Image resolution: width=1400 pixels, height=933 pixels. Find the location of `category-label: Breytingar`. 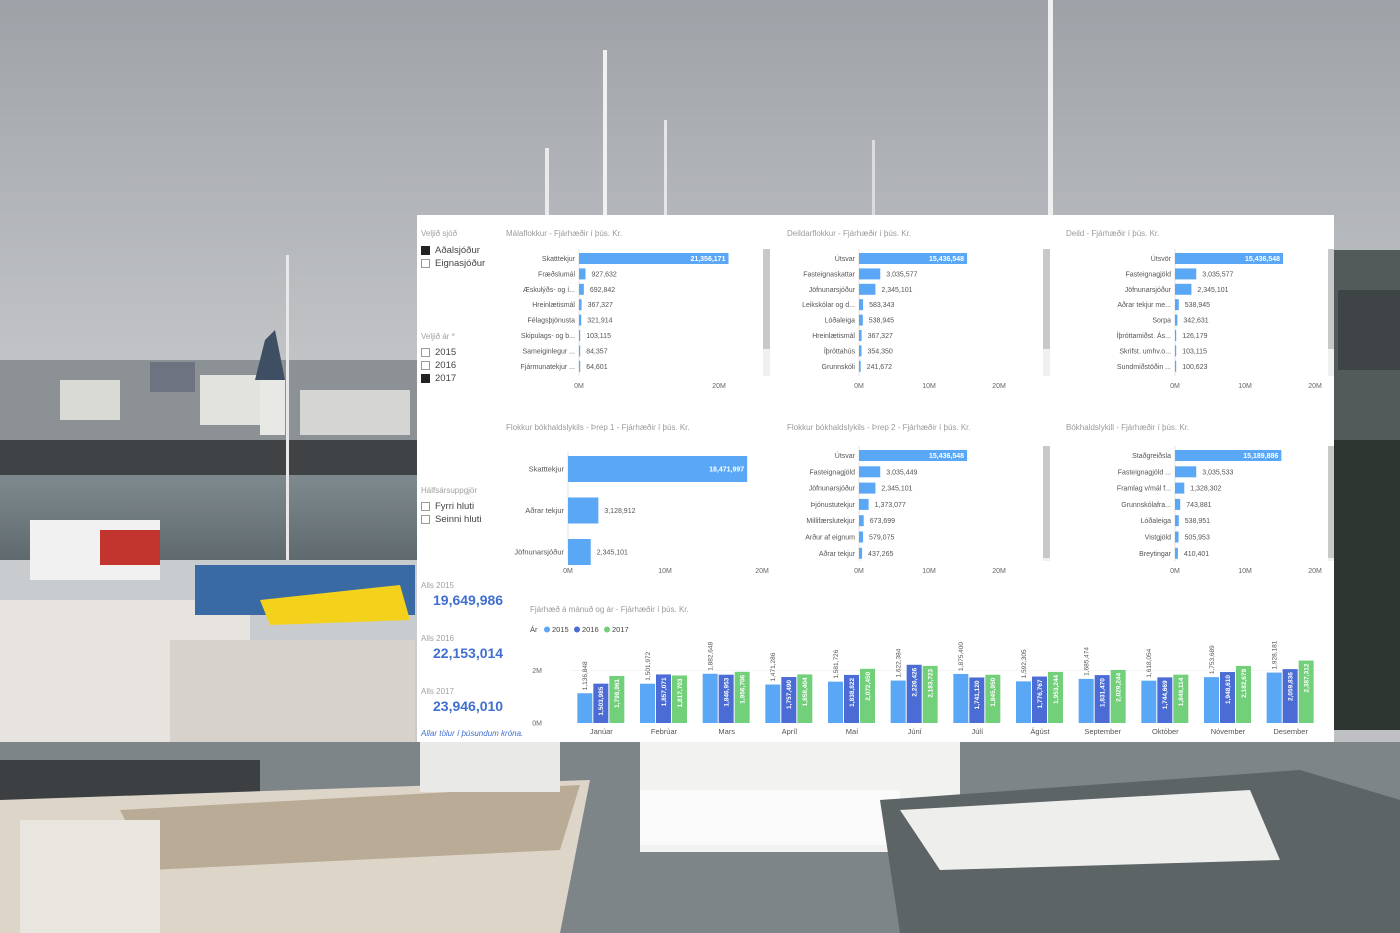

category-label: Breytingar is located at coordinates (1155, 554).